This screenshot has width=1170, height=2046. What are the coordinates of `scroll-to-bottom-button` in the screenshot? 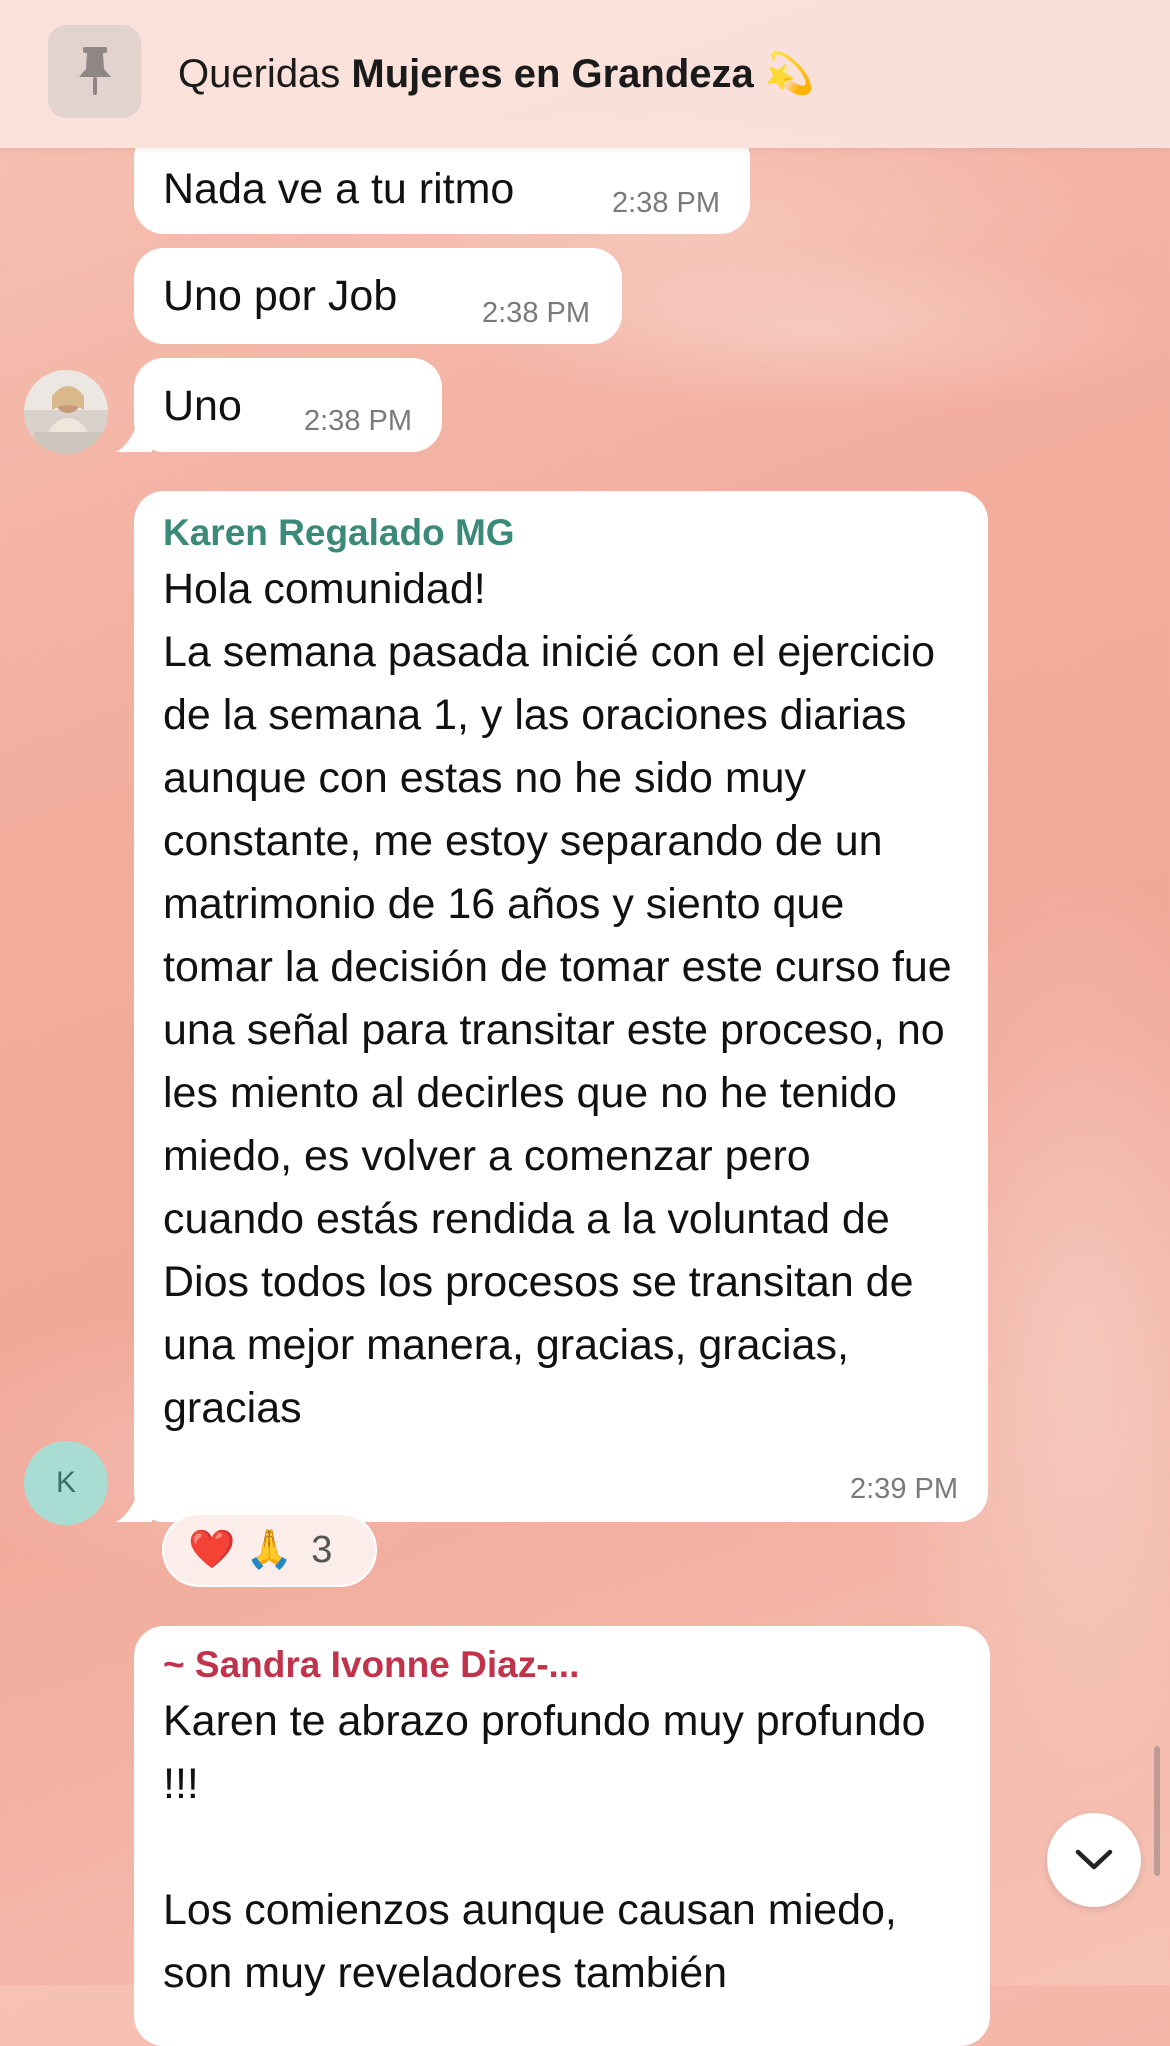 It's located at (1094, 1860).